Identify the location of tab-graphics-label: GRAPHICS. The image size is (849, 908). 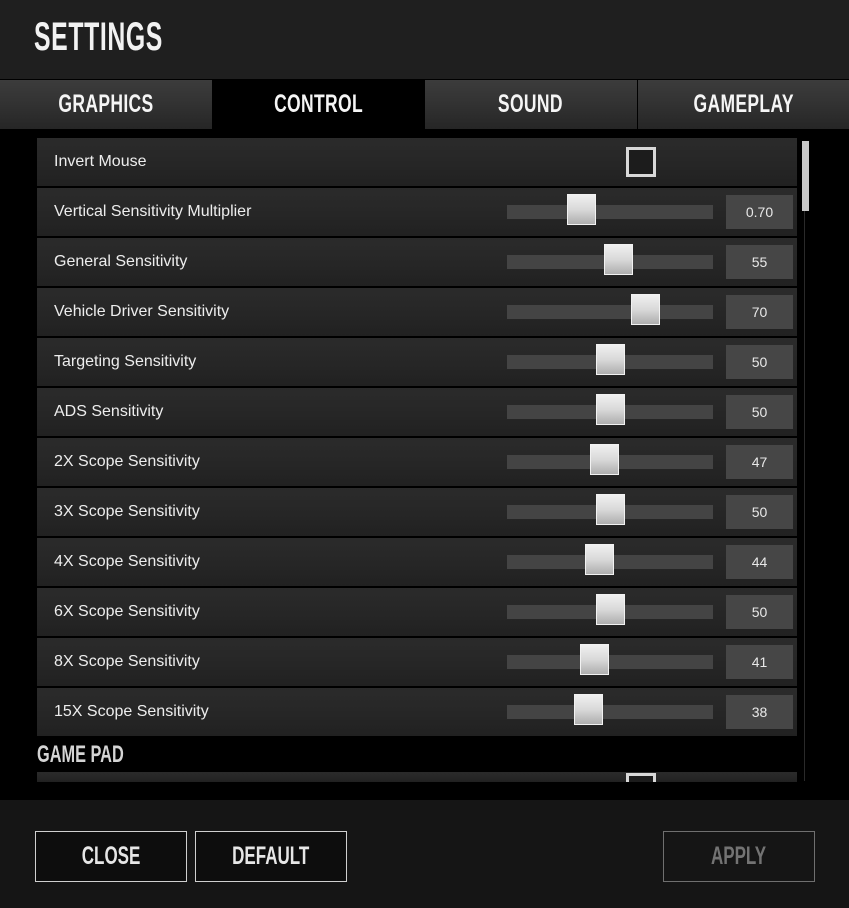
(106, 104).